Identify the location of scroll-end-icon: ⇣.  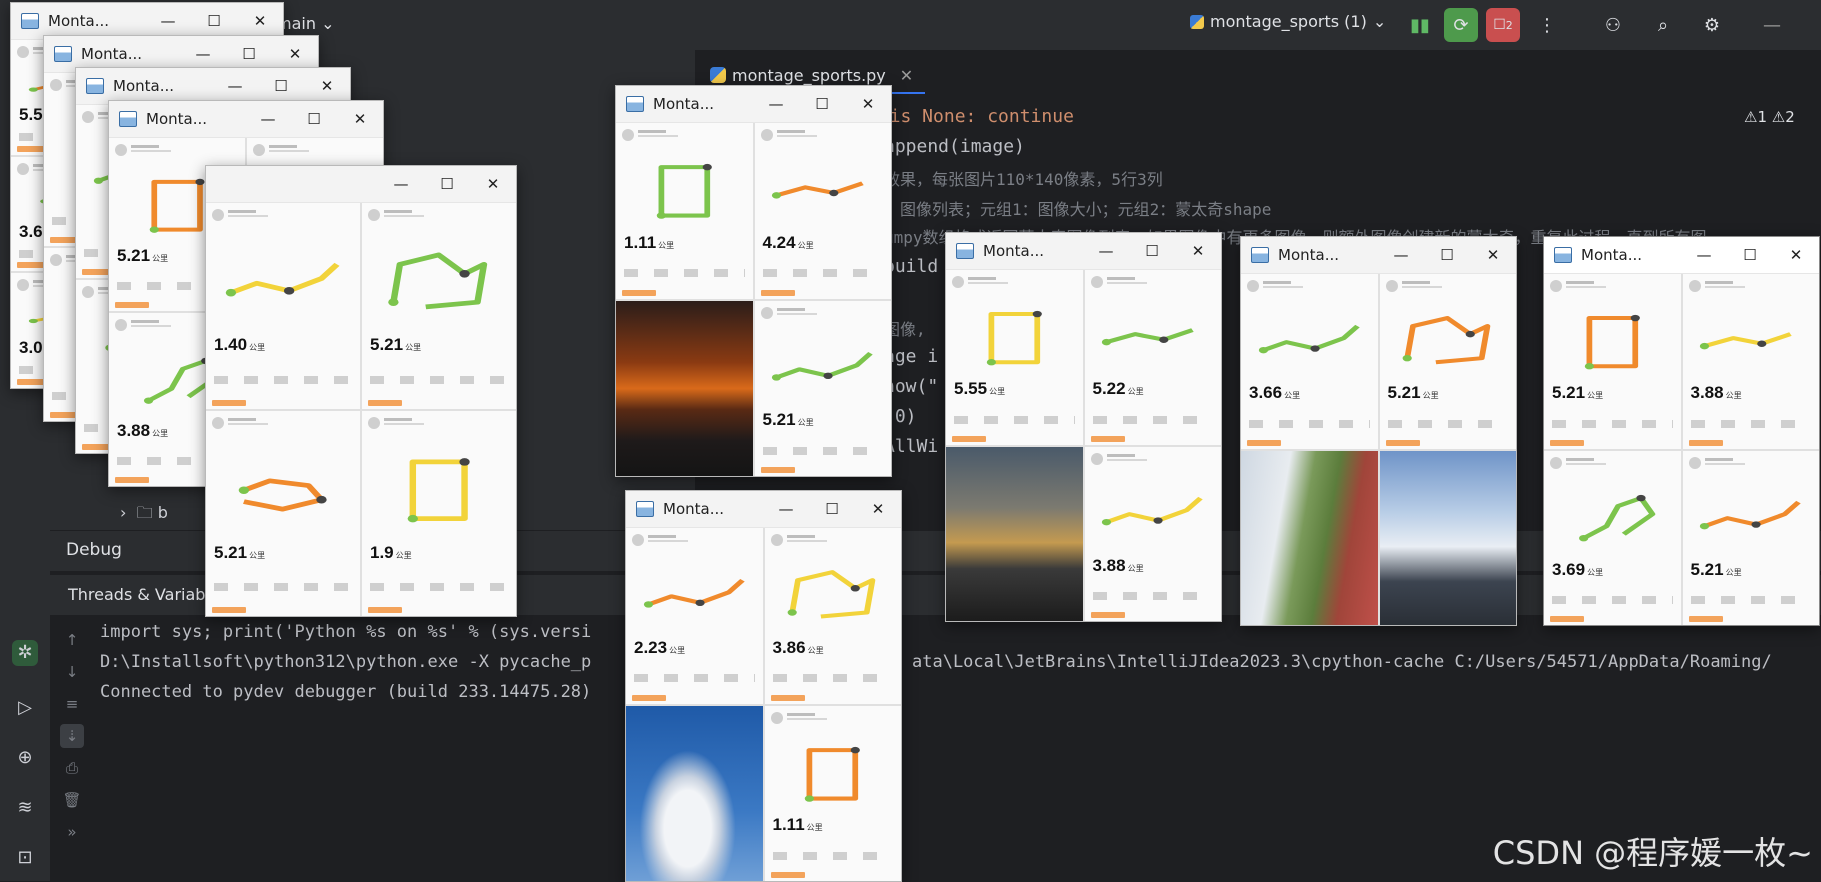
(72, 736).